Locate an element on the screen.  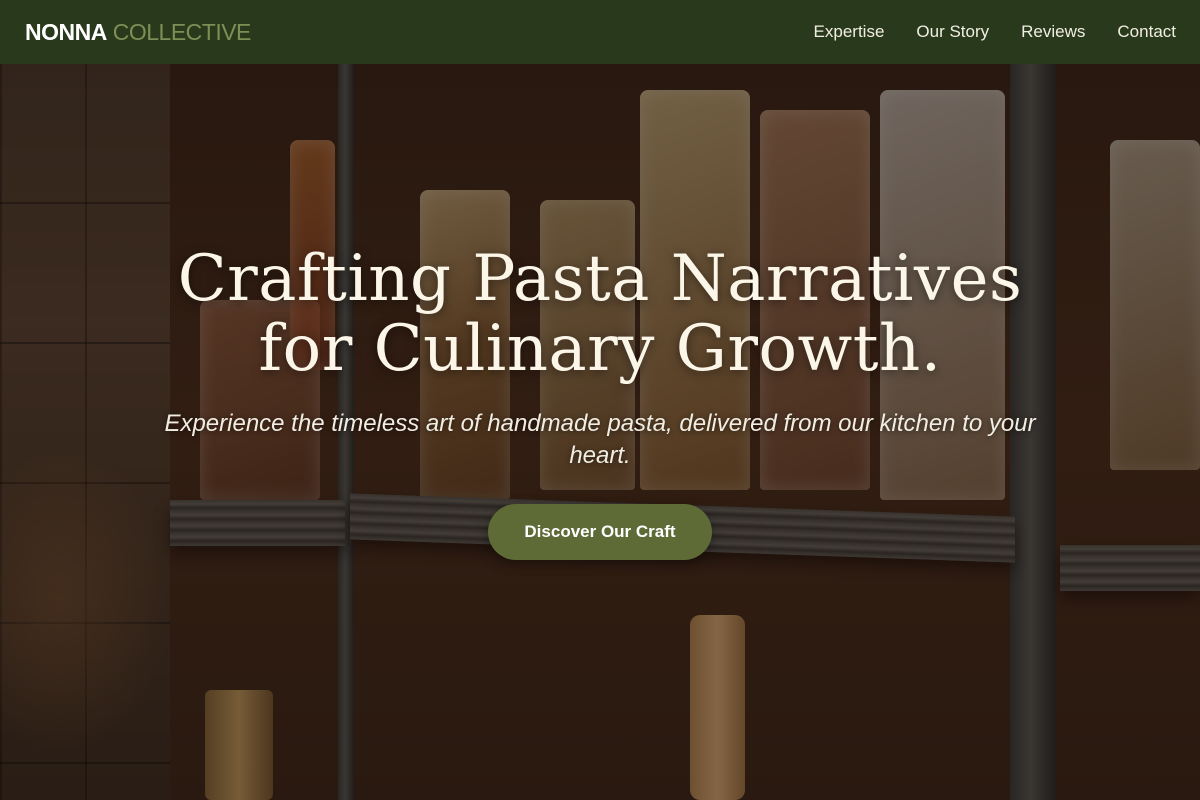
nav-link-reviews: Reviews is located at coordinates (1053, 32).